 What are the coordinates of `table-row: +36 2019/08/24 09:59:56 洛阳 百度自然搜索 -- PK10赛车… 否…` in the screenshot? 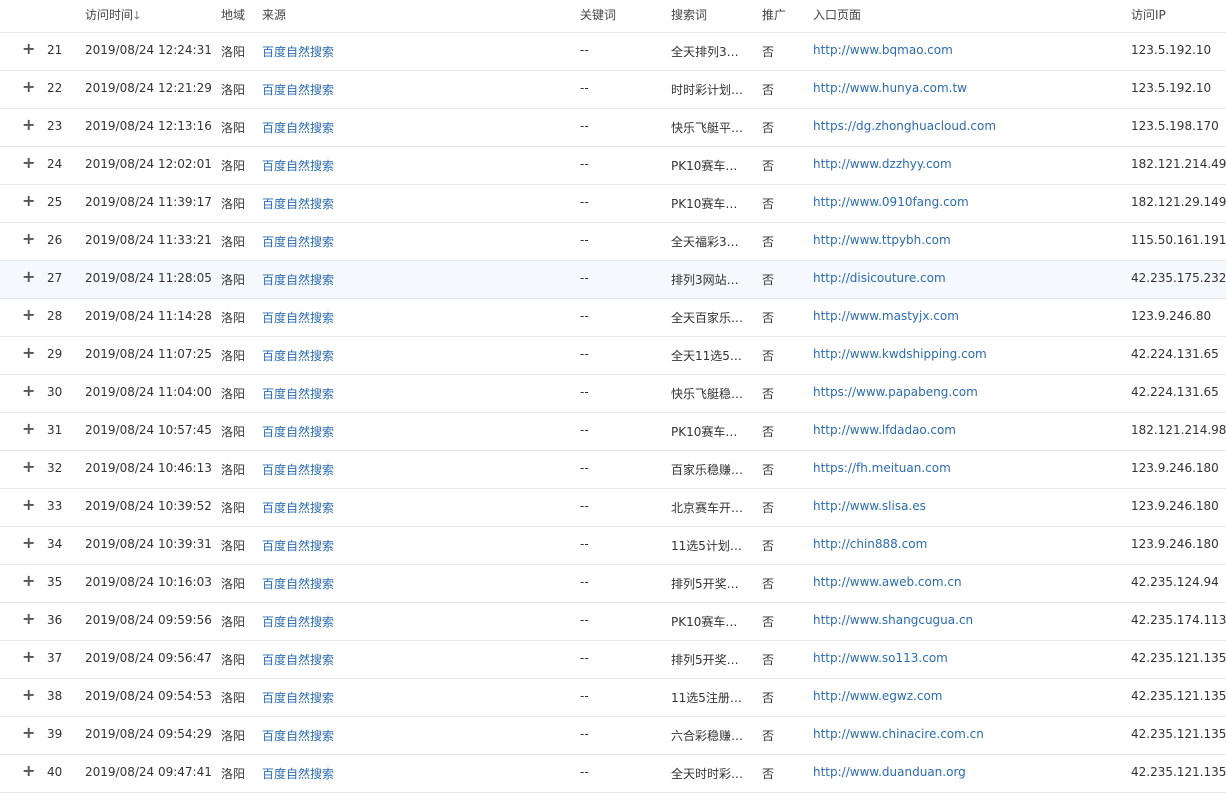 It's located at (613, 622).